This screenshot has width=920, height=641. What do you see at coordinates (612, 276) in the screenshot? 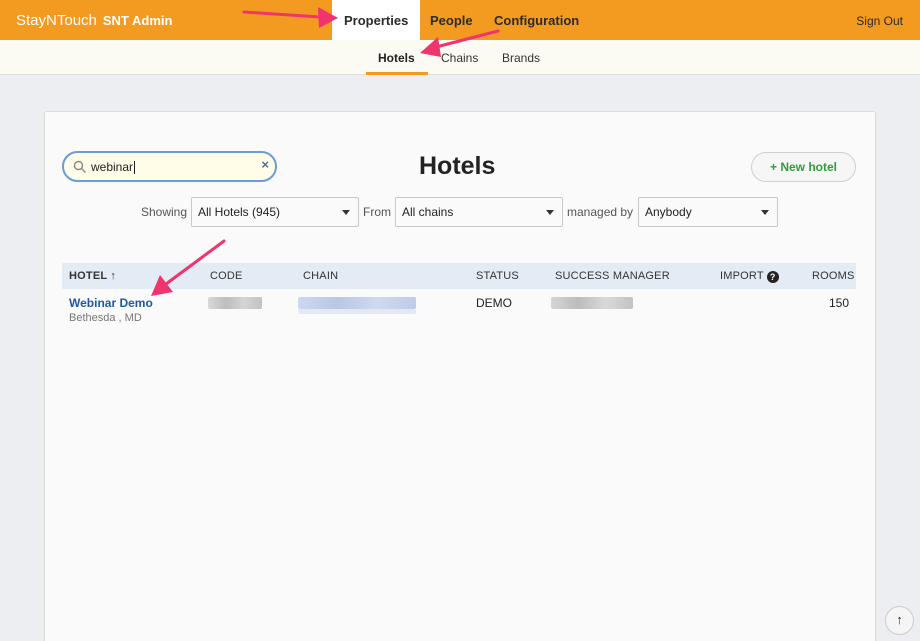
I see `column-success-manager: SUCCESS MANAGER` at bounding box center [612, 276].